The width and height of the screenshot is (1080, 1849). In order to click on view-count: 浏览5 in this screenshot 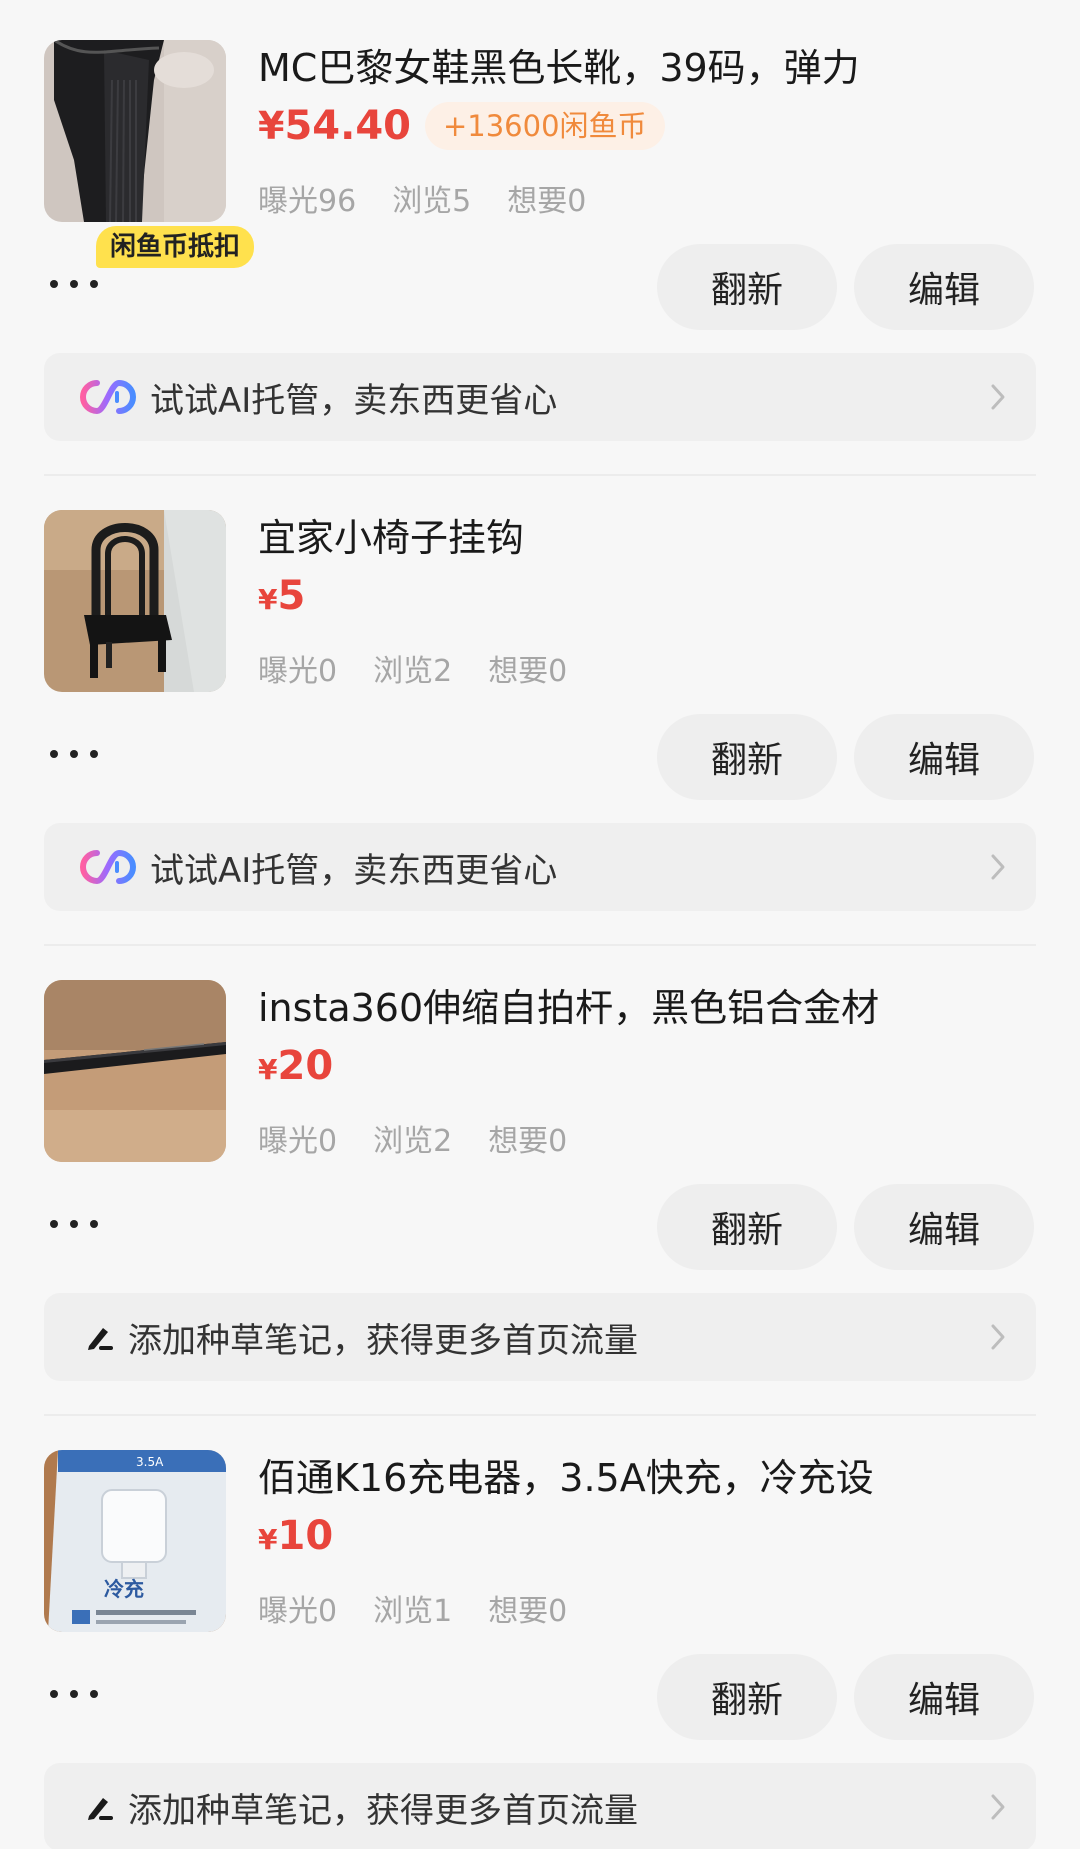, I will do `click(432, 201)`.